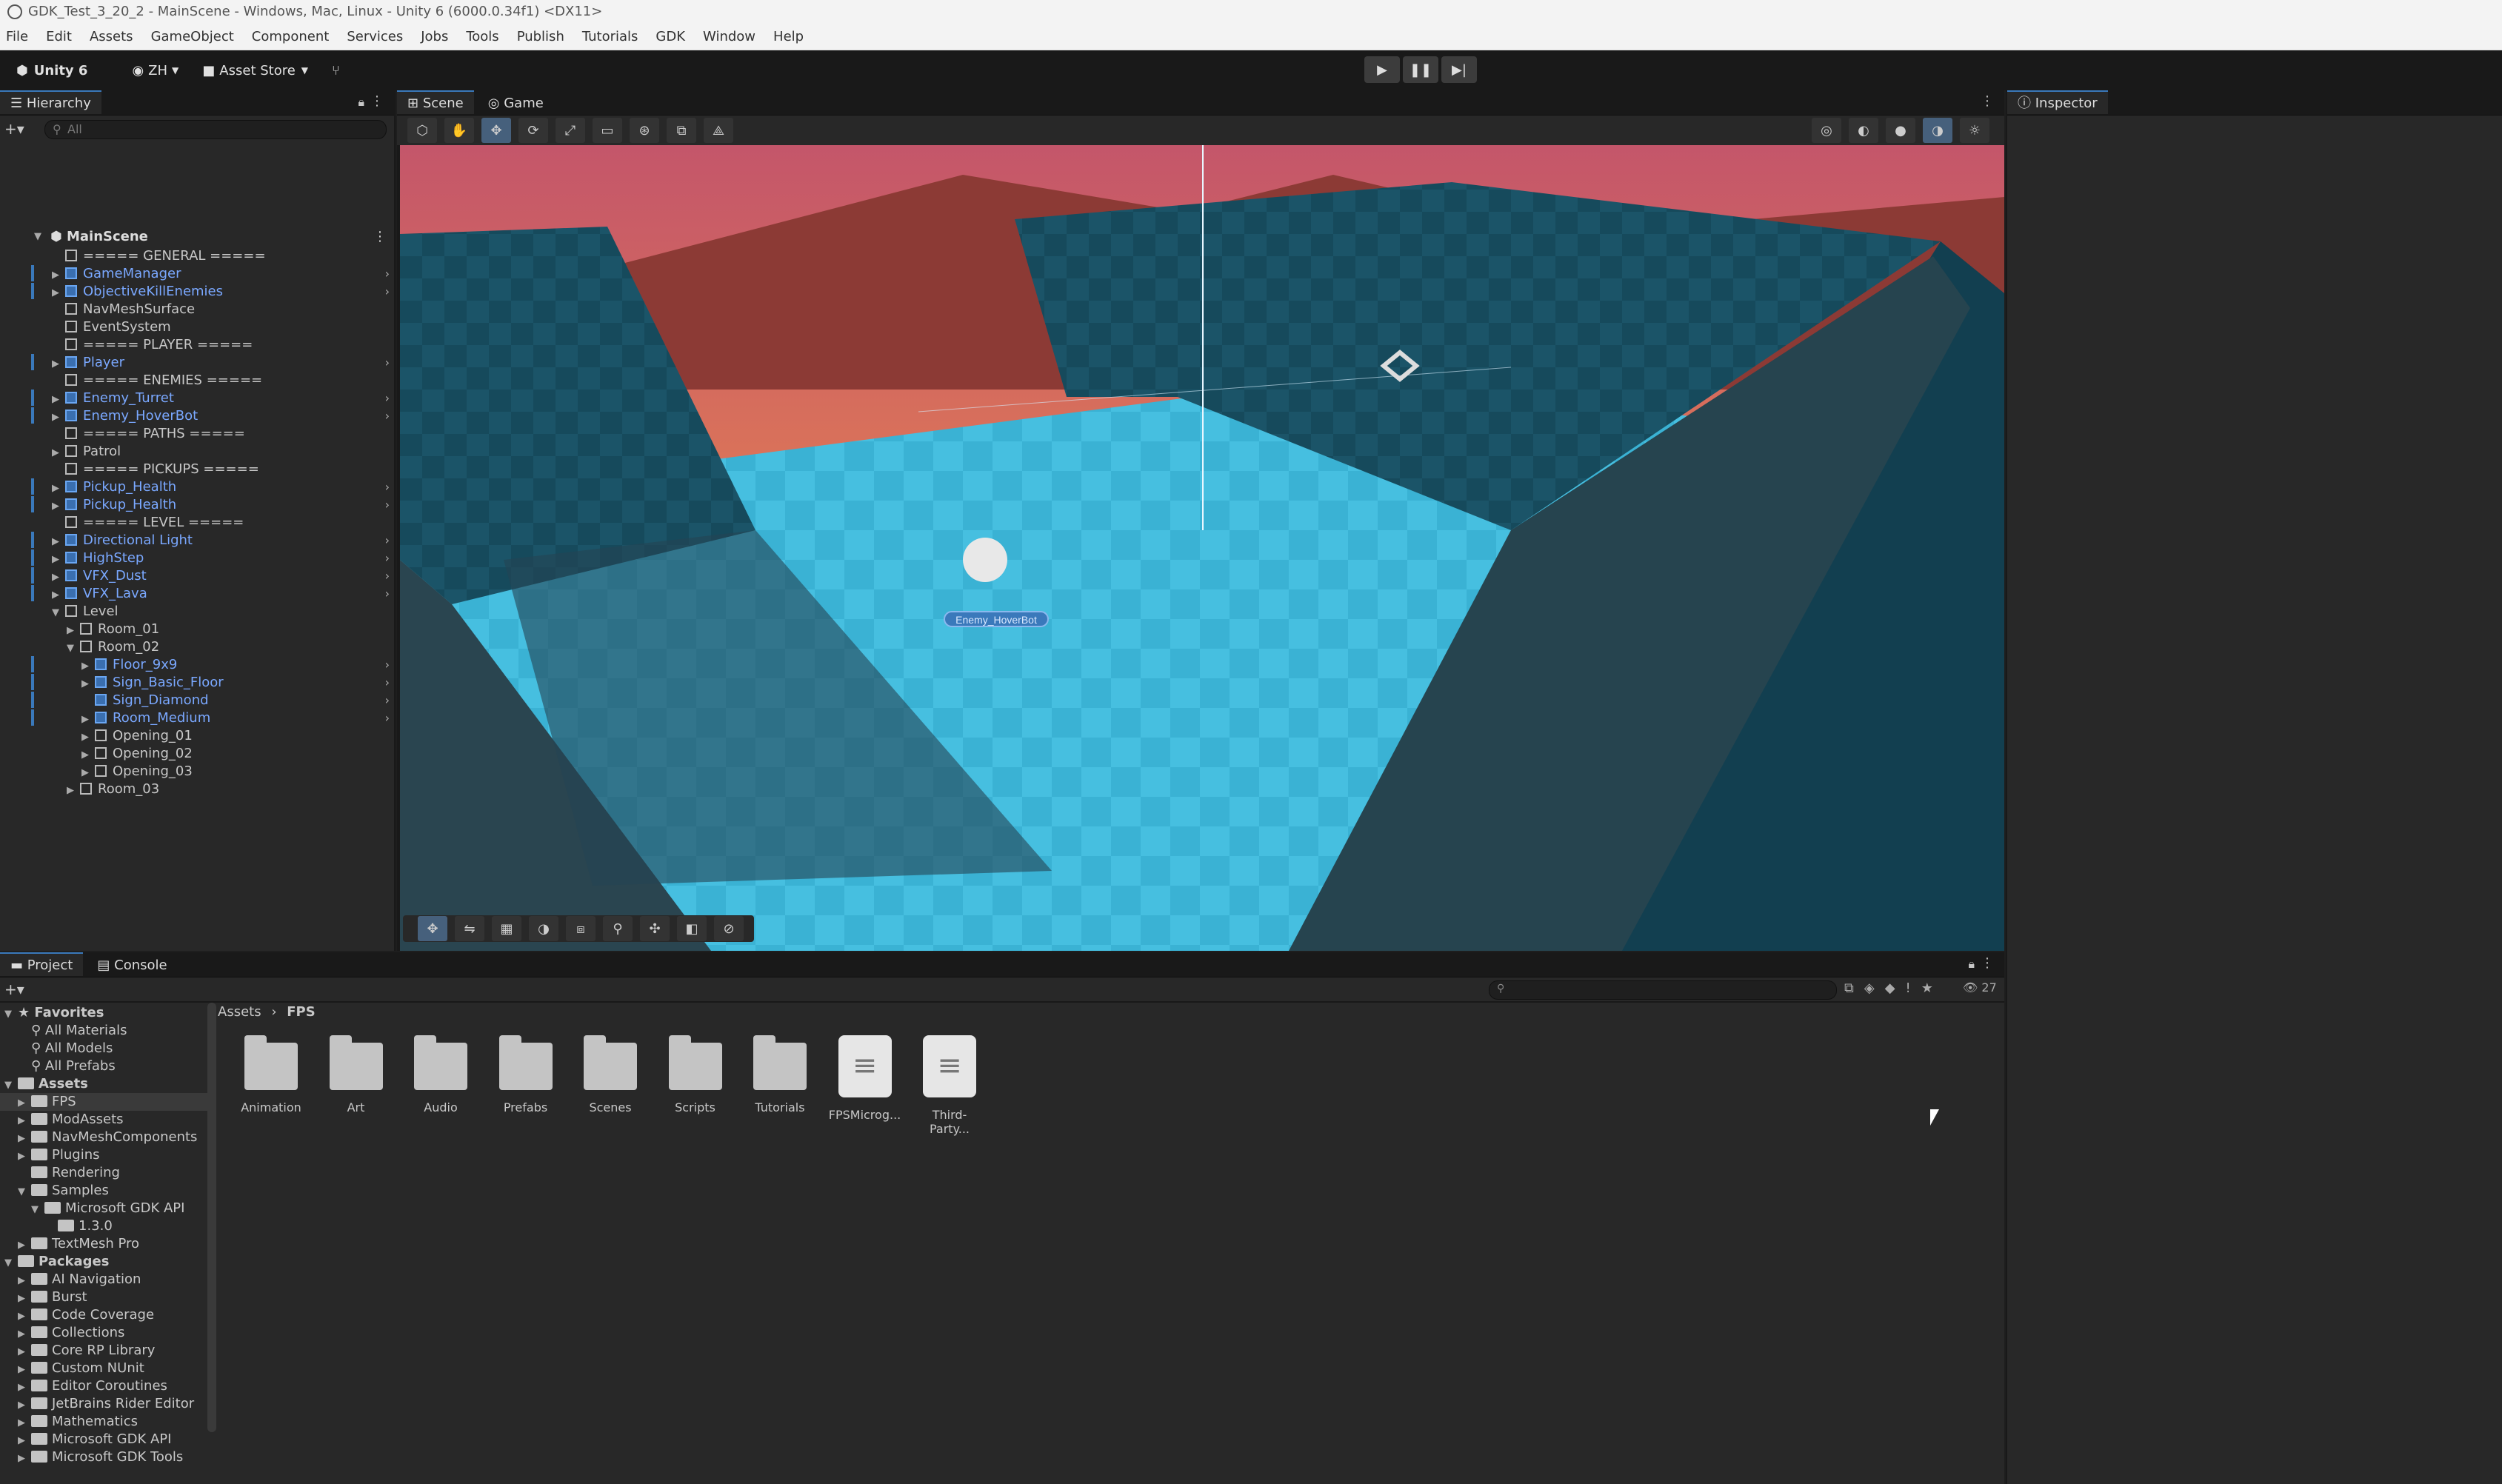  I want to click on enemy-hoverbot-model, so click(985, 560).